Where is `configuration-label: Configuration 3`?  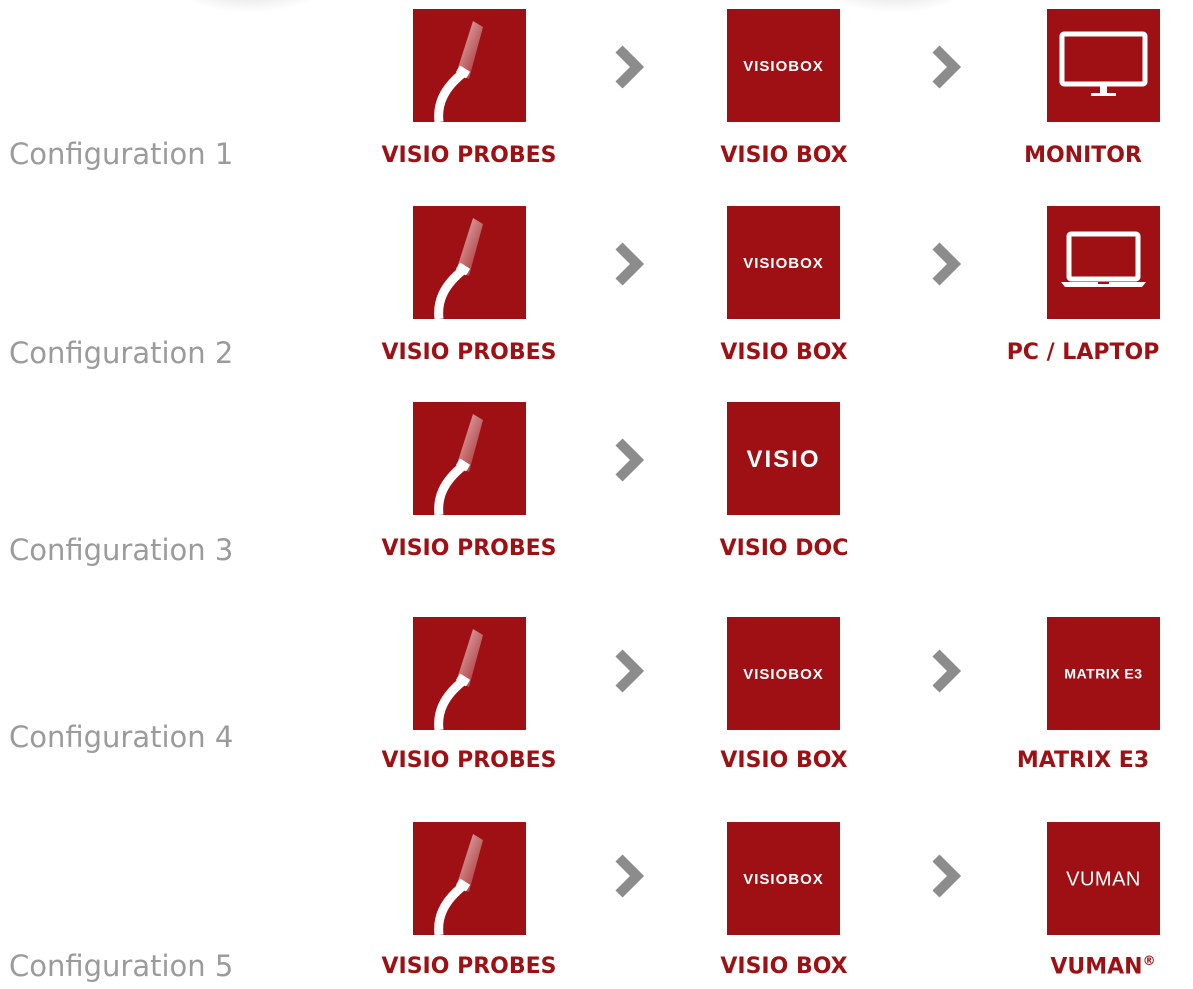 configuration-label: Configuration 3 is located at coordinates (121, 550).